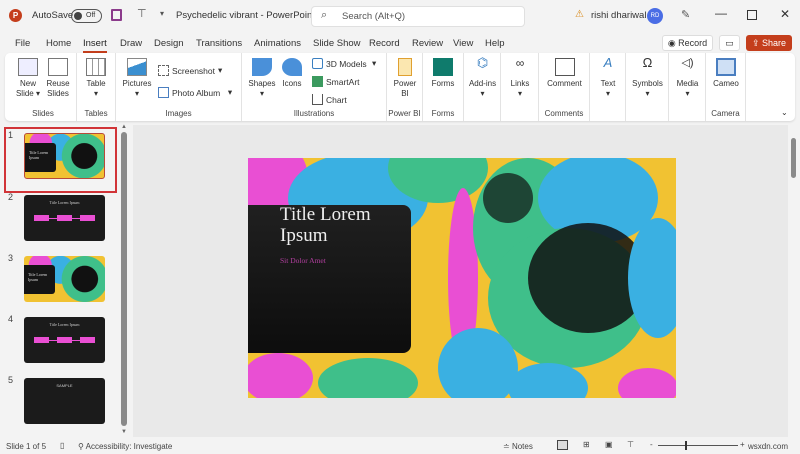  I want to click on present-icon: ⊤, so click(142, 13).